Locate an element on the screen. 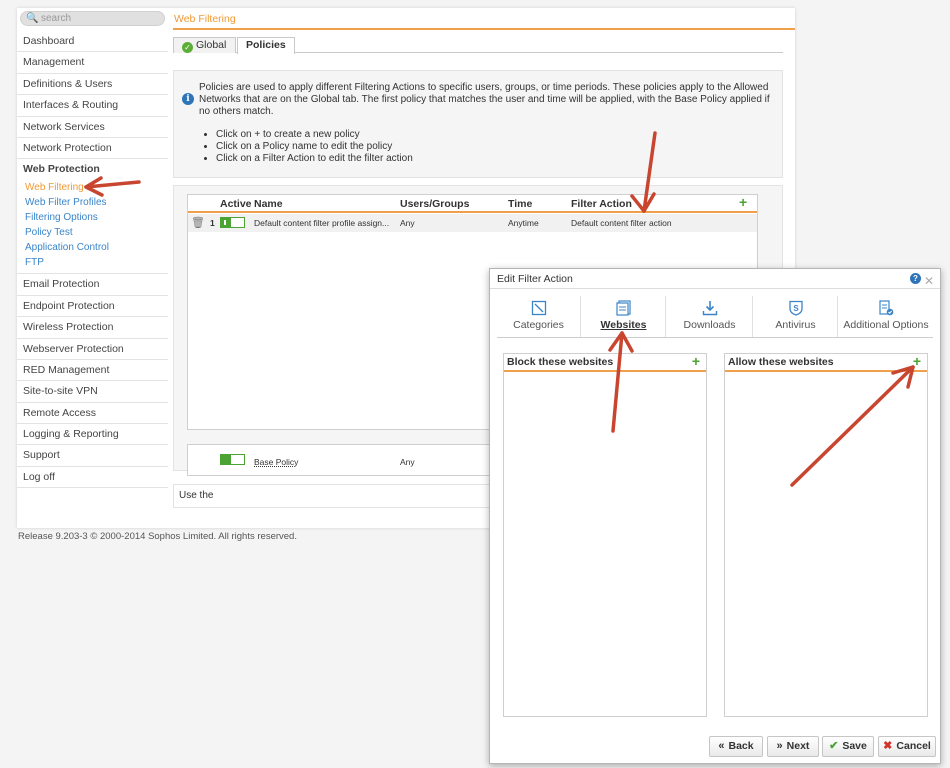 The height and width of the screenshot is (768, 950). dialog-tab-antivirus: S Antivirus is located at coordinates (796, 316).